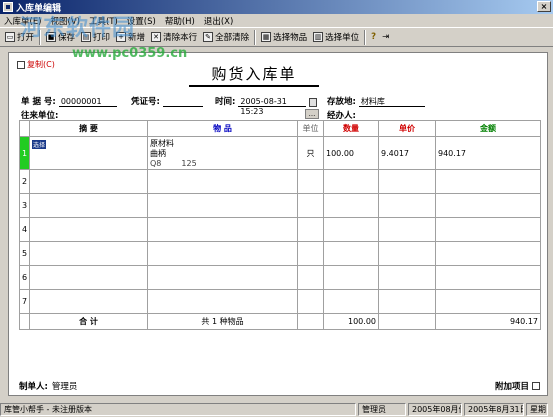 This screenshot has width=553, height=417. Describe the element at coordinates (488, 153) in the screenshot. I see `amount-cell: 940.17` at that location.